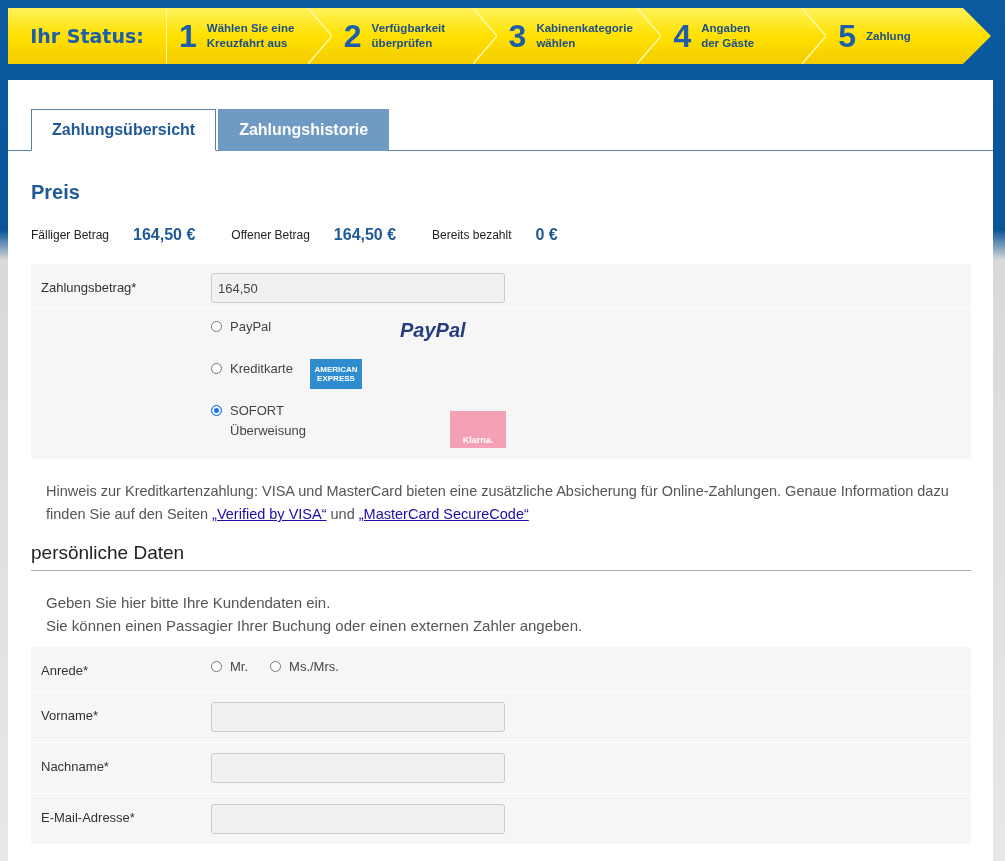 This screenshot has height=861, width=1005. What do you see at coordinates (433, 330) in the screenshot?
I see `paypal-logo: PayPal` at bounding box center [433, 330].